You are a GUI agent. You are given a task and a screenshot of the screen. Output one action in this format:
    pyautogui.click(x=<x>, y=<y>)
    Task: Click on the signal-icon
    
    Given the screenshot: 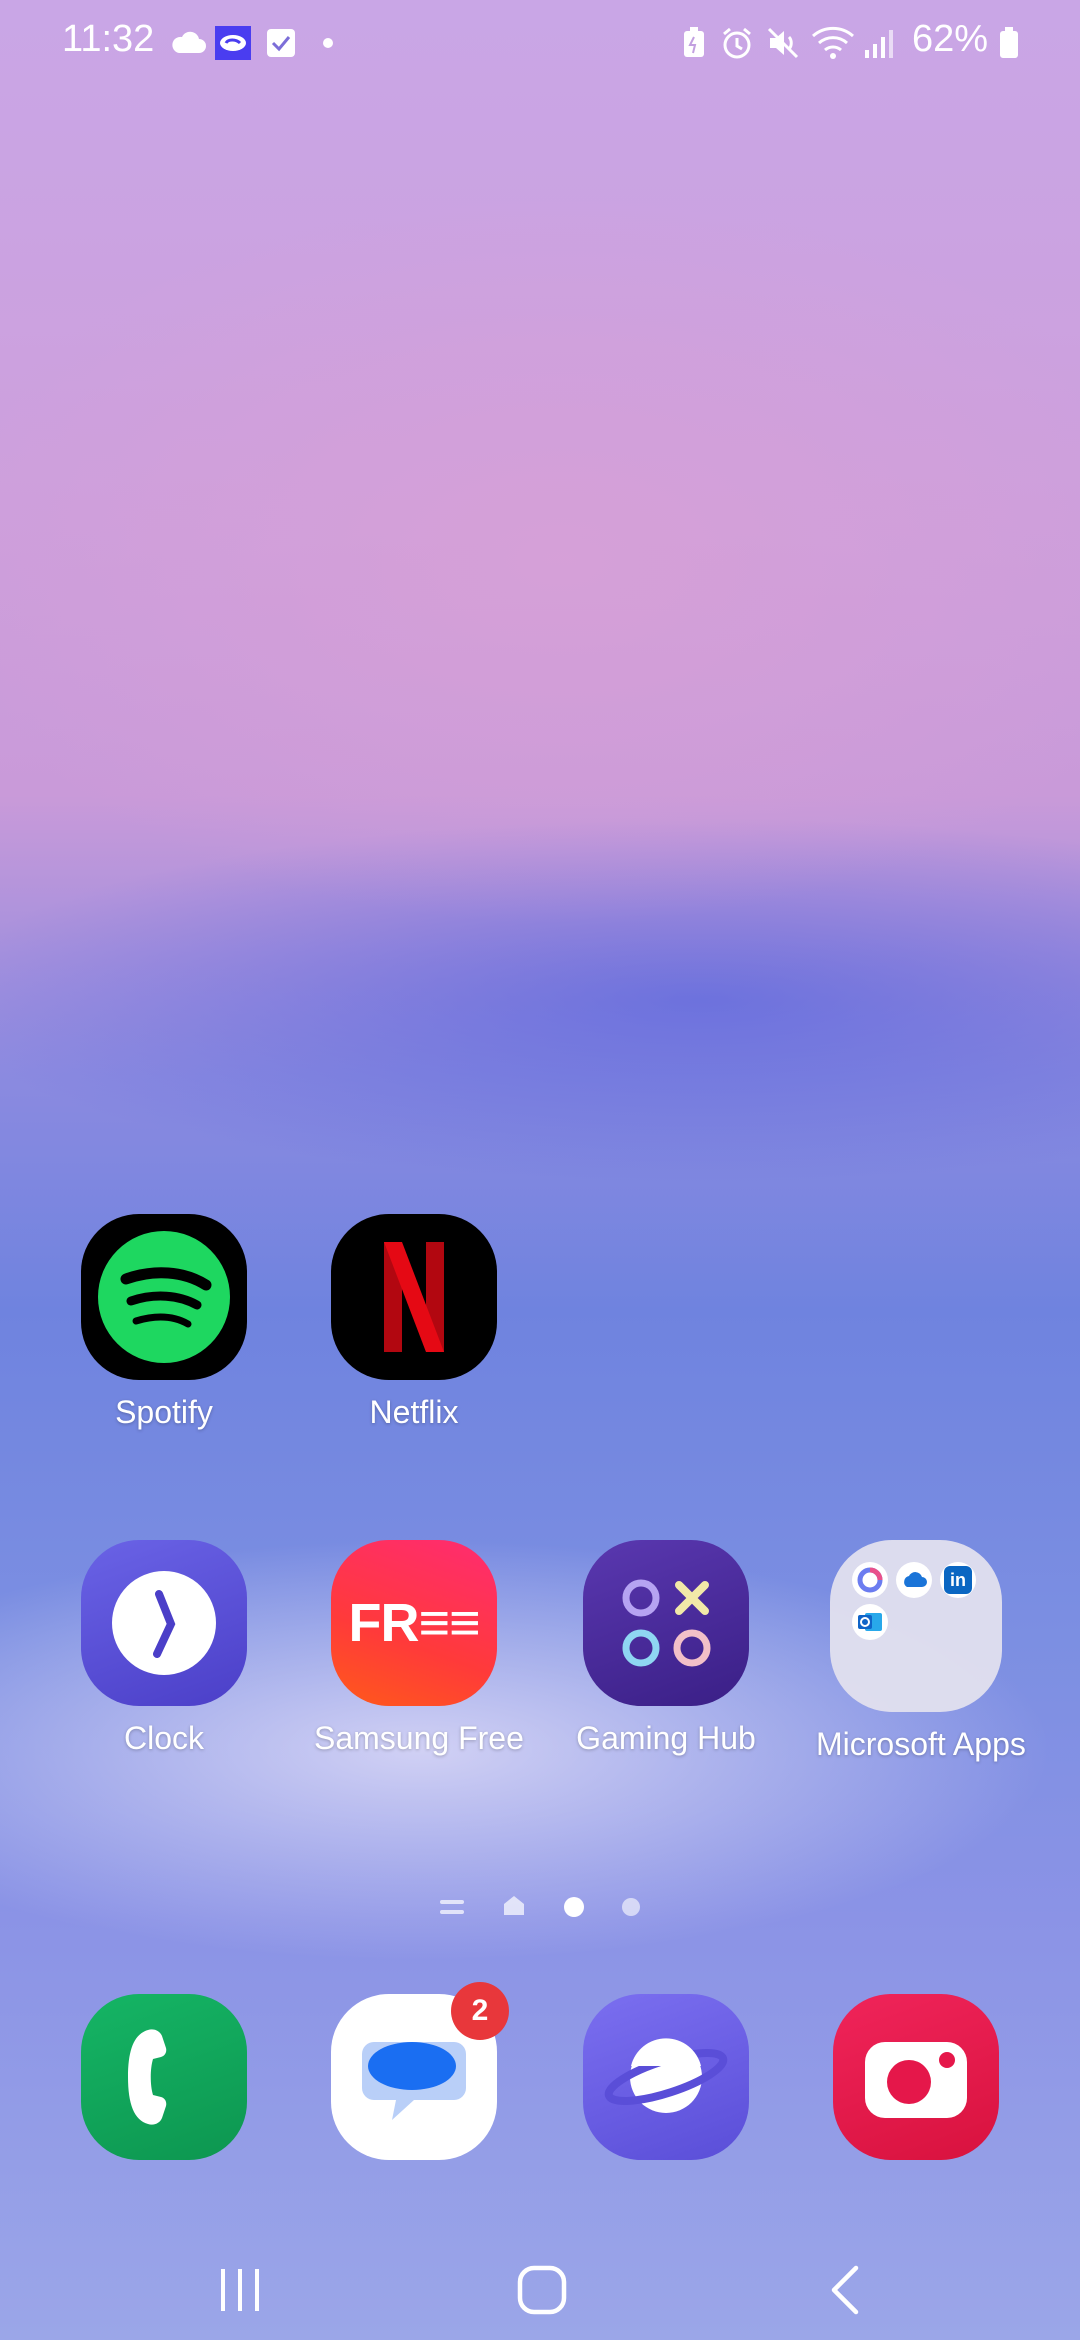 What is the action you would take?
    pyautogui.click(x=880, y=43)
    